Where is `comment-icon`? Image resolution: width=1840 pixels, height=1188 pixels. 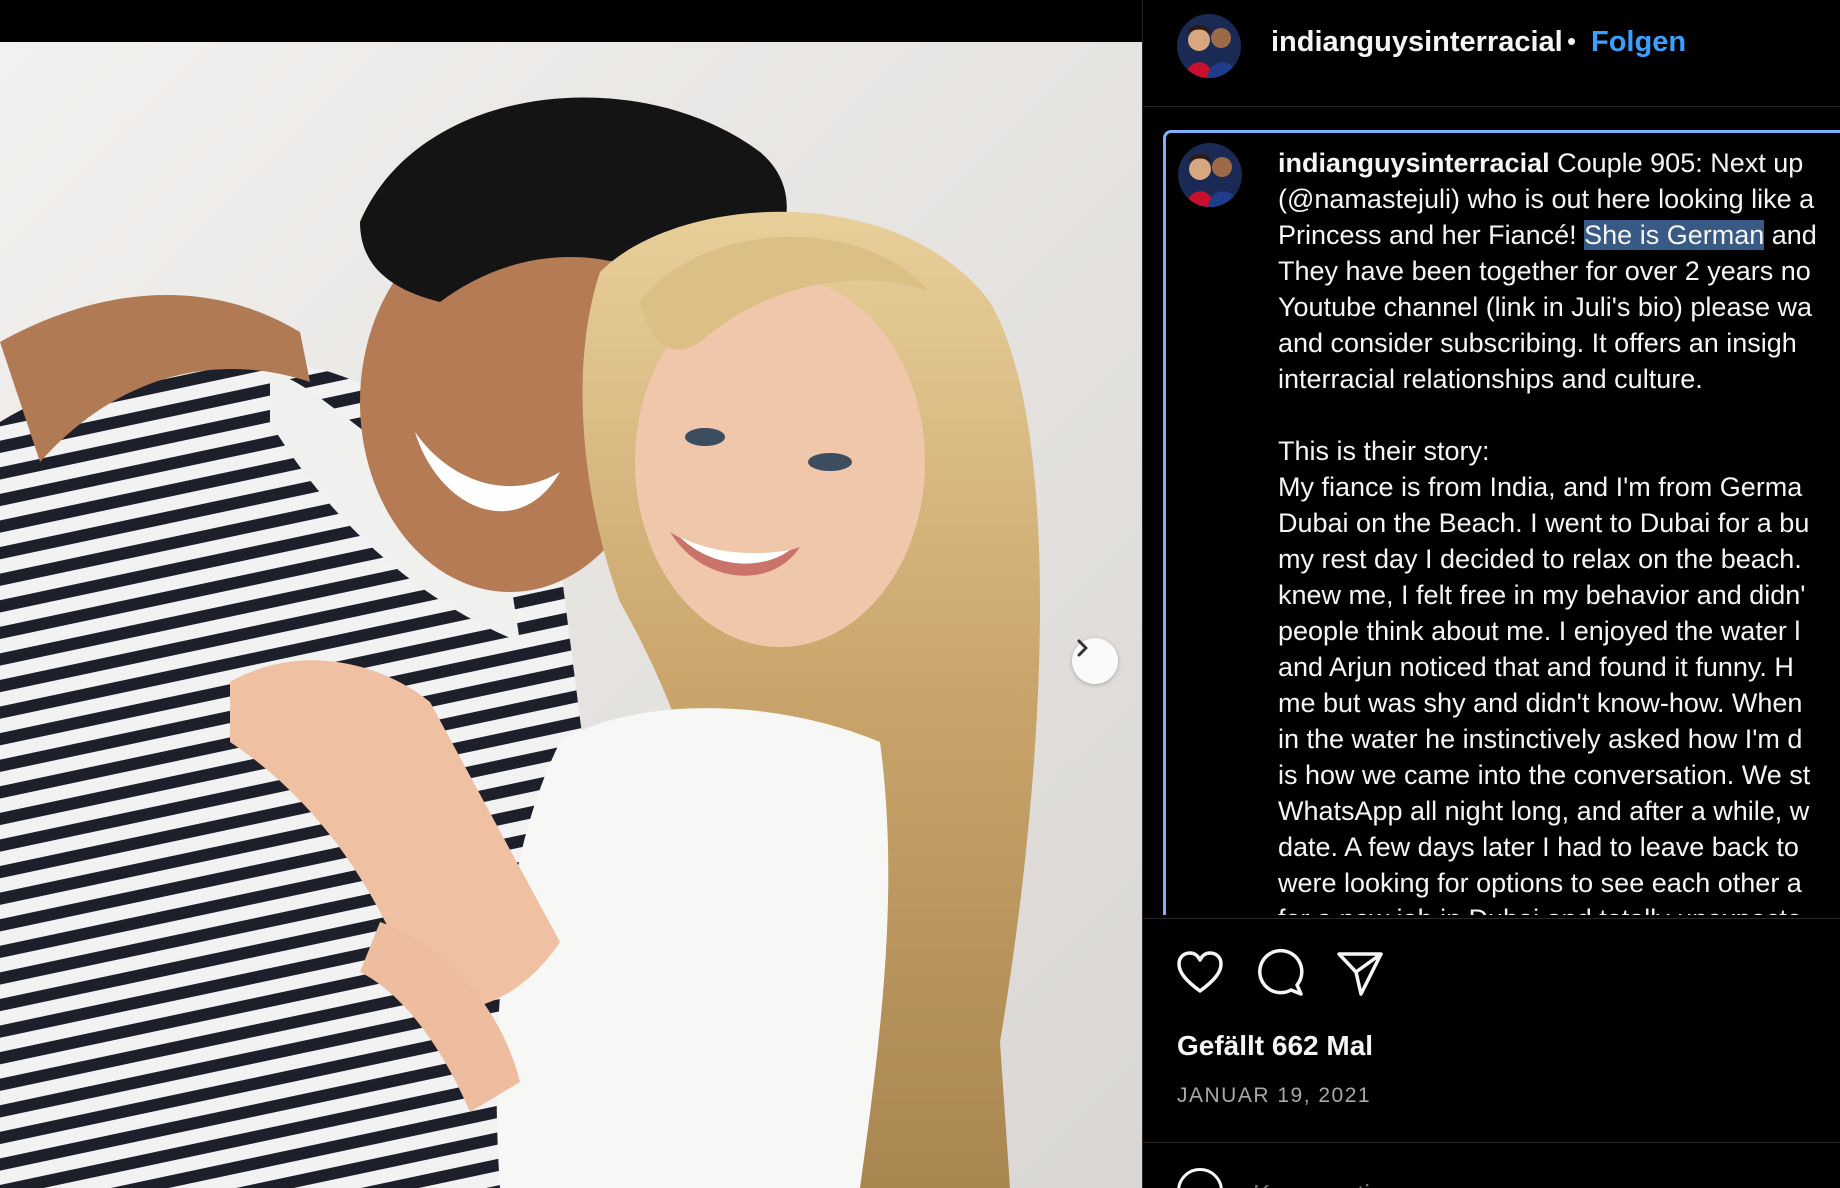 comment-icon is located at coordinates (1281, 972).